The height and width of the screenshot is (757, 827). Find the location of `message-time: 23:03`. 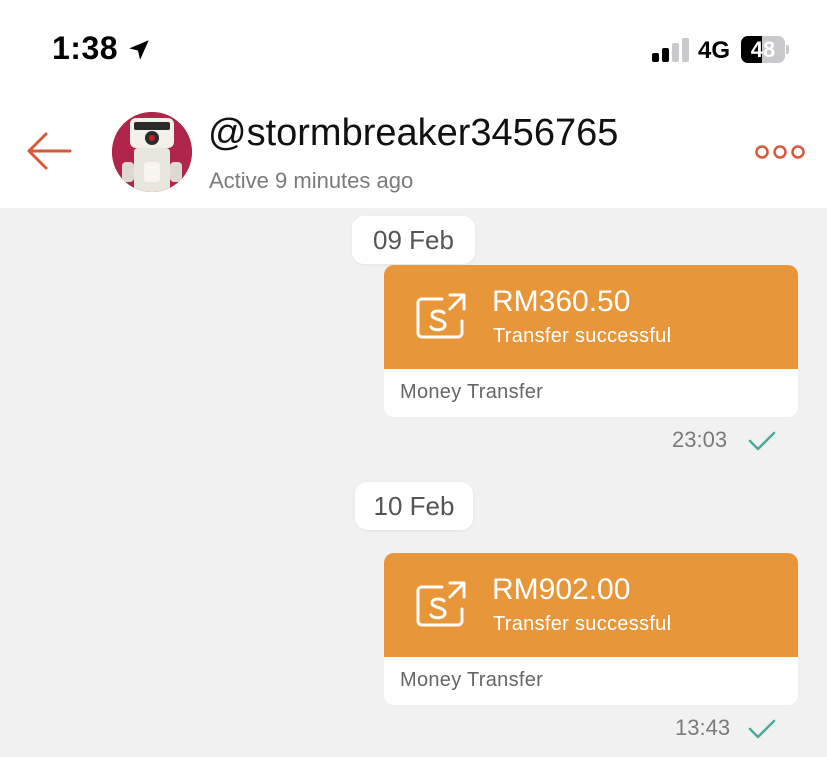

message-time: 23:03 is located at coordinates (700, 439).